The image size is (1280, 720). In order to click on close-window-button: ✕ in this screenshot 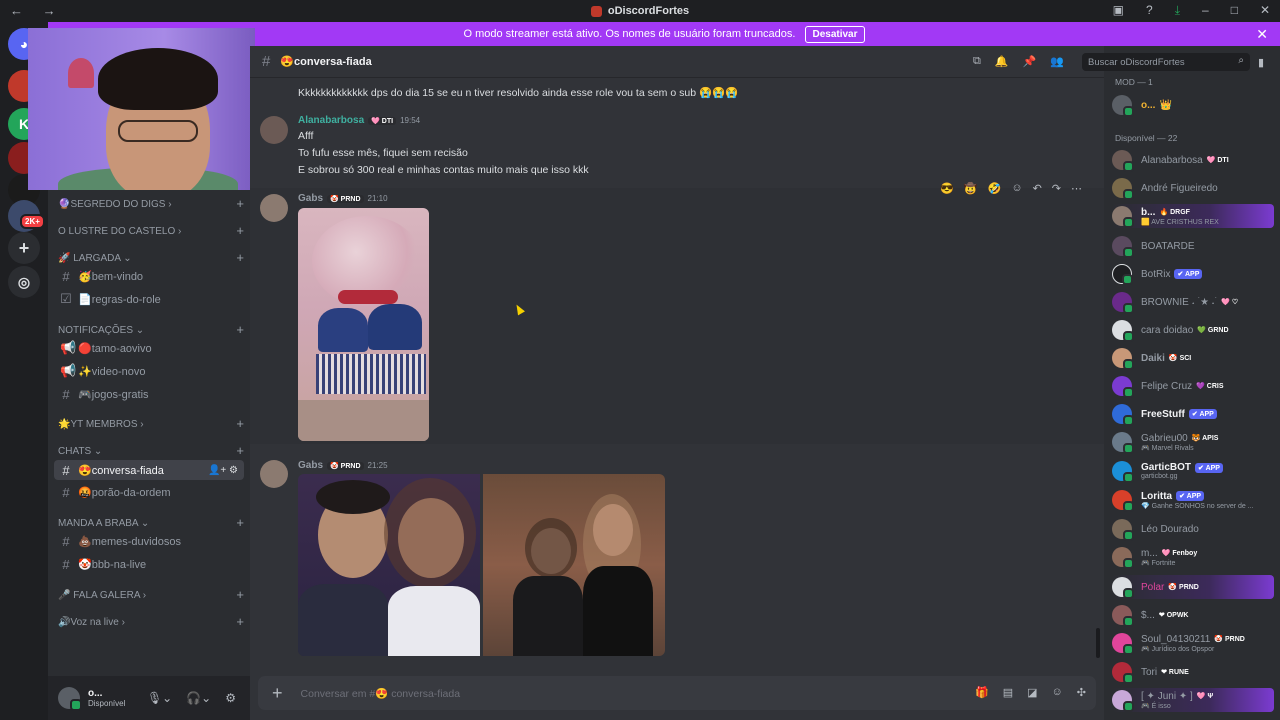, I will do `click(1265, 10)`.